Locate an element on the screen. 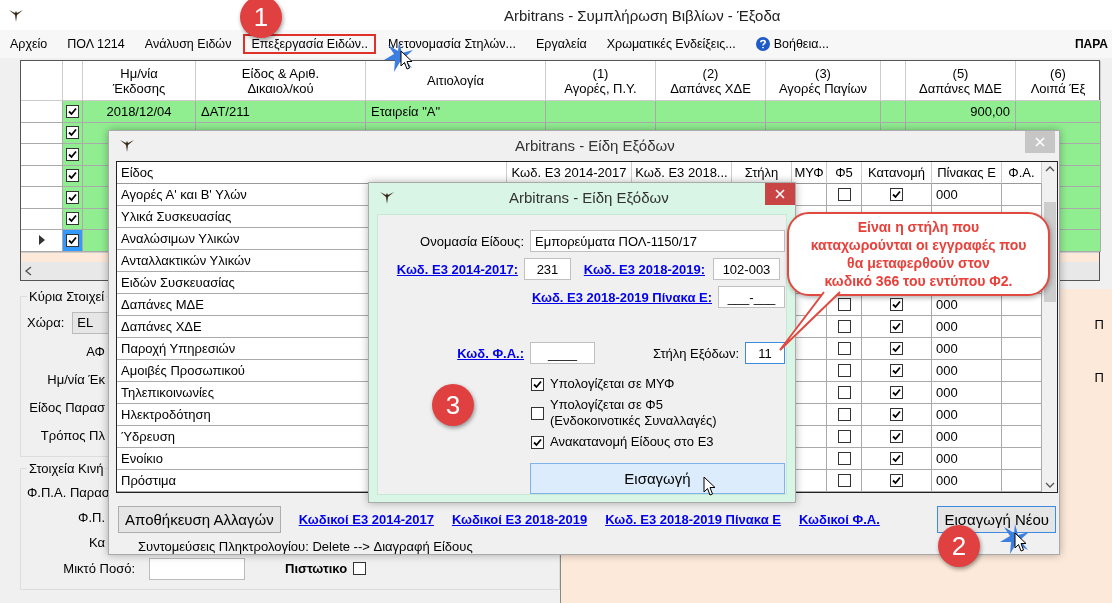  column-header: Φ5 is located at coordinates (844, 173).